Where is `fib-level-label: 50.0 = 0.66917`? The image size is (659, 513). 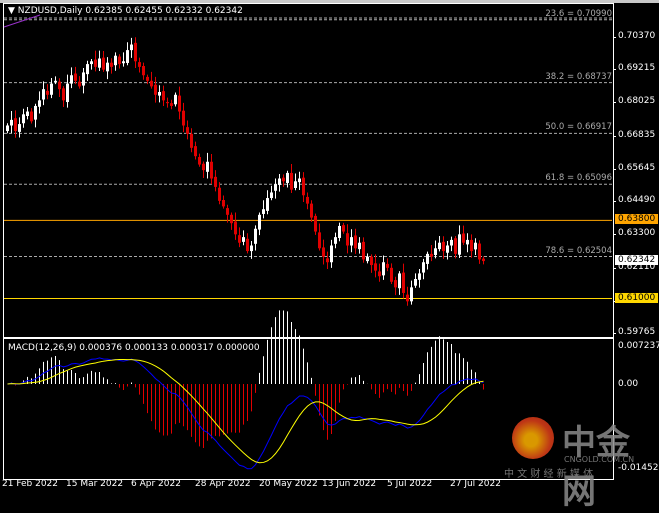 fib-level-label: 50.0 = 0.66917 is located at coordinates (578, 127).